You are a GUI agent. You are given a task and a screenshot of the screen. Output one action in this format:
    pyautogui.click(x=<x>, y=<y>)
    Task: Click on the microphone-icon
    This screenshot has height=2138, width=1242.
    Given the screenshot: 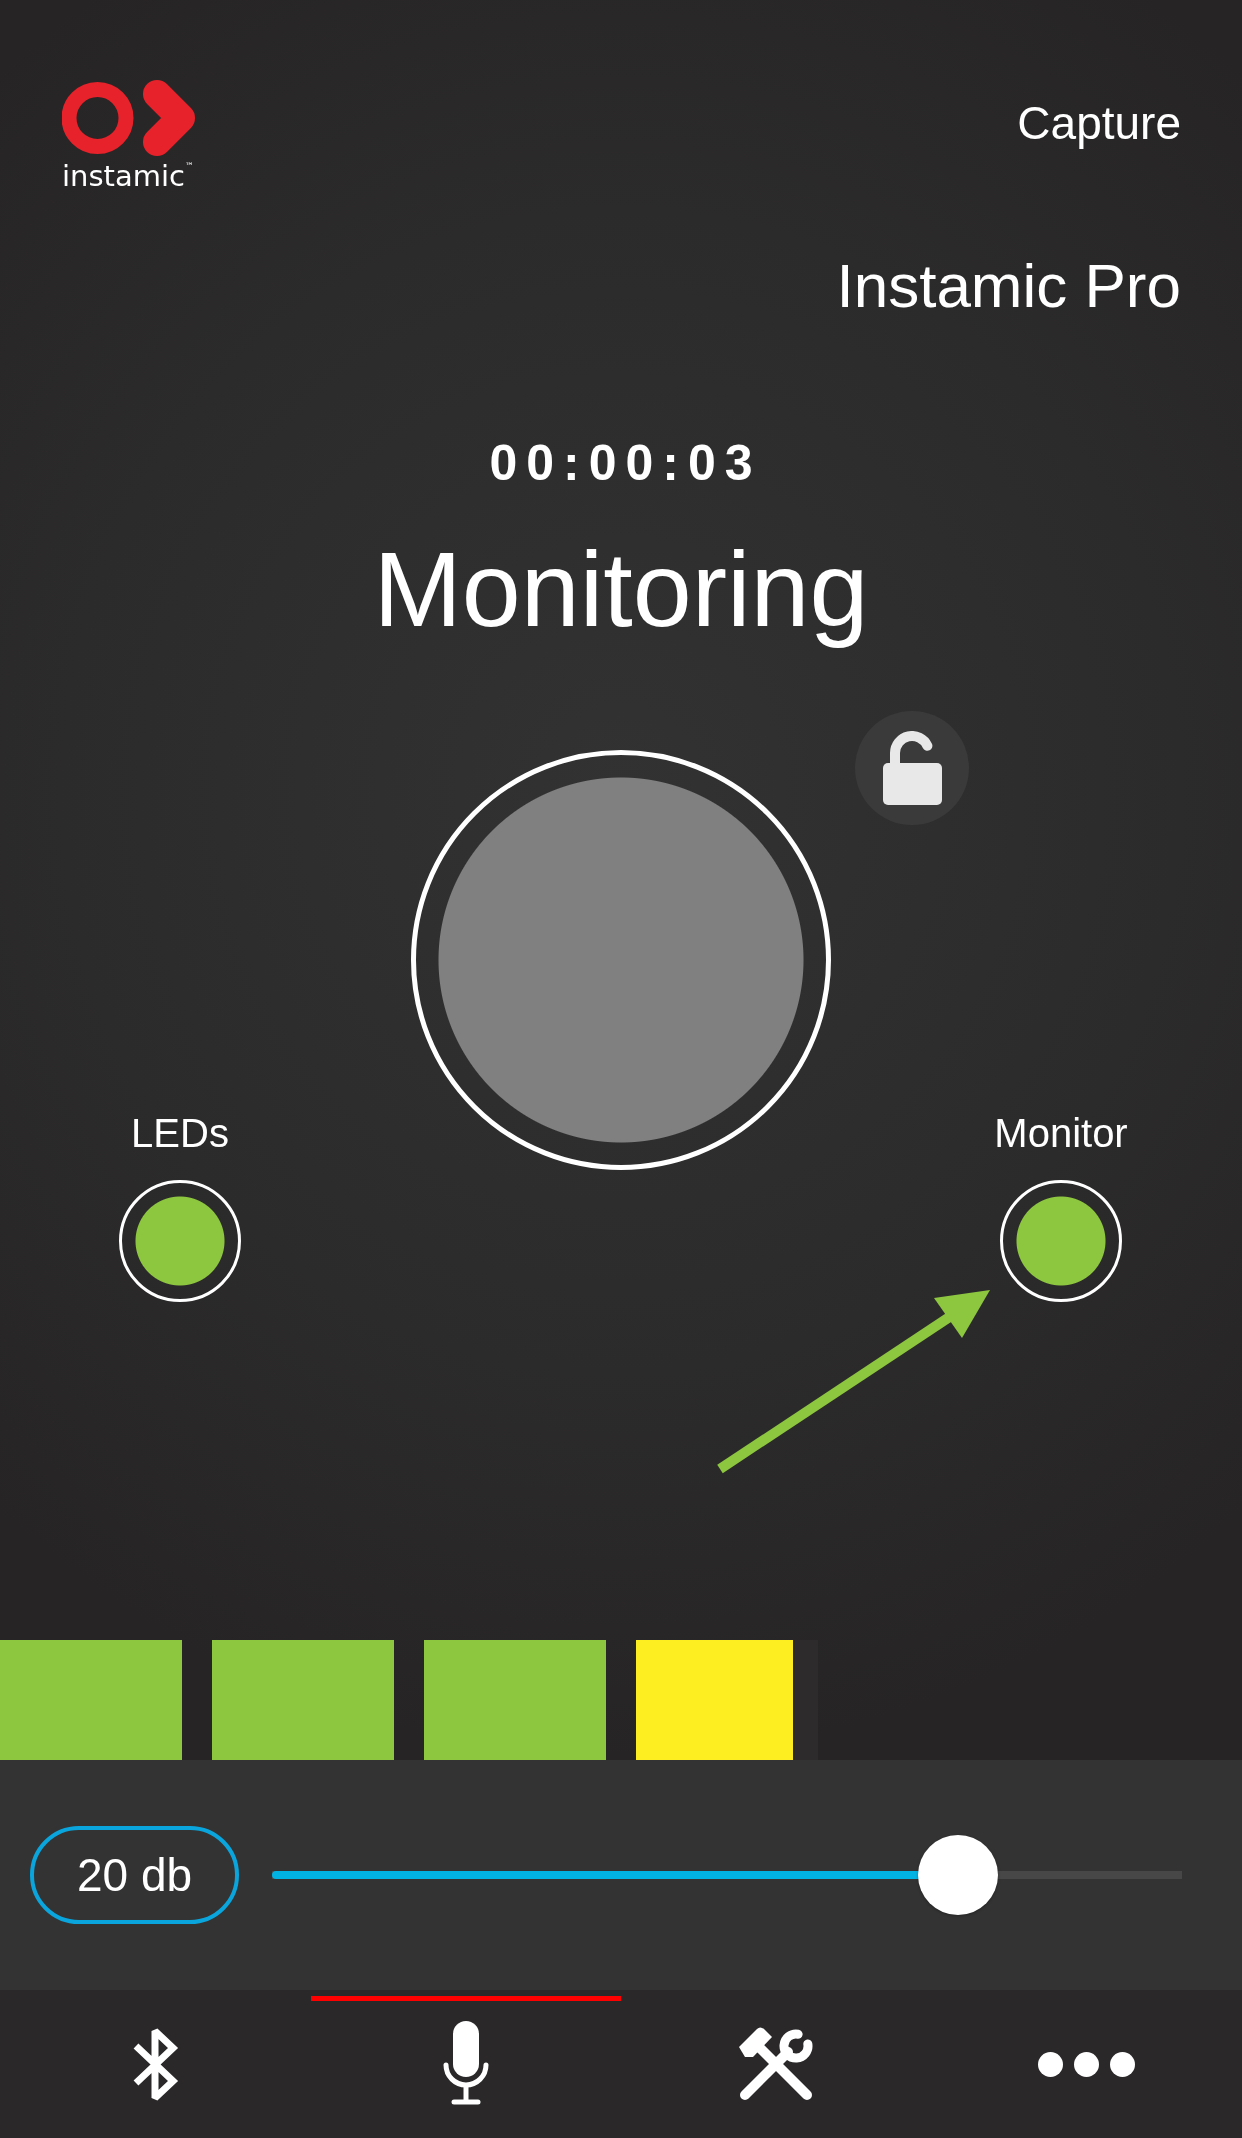 What is the action you would take?
    pyautogui.click(x=465, y=2064)
    